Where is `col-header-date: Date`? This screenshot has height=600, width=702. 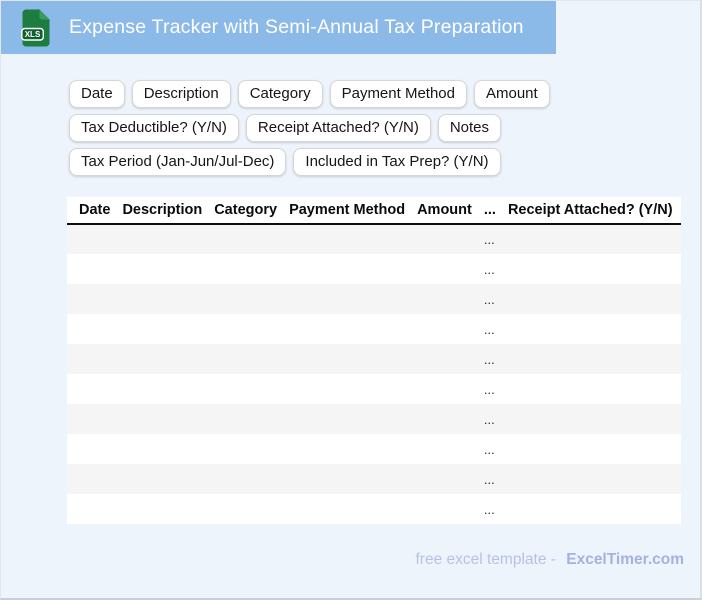 col-header-date: Date is located at coordinates (92, 211).